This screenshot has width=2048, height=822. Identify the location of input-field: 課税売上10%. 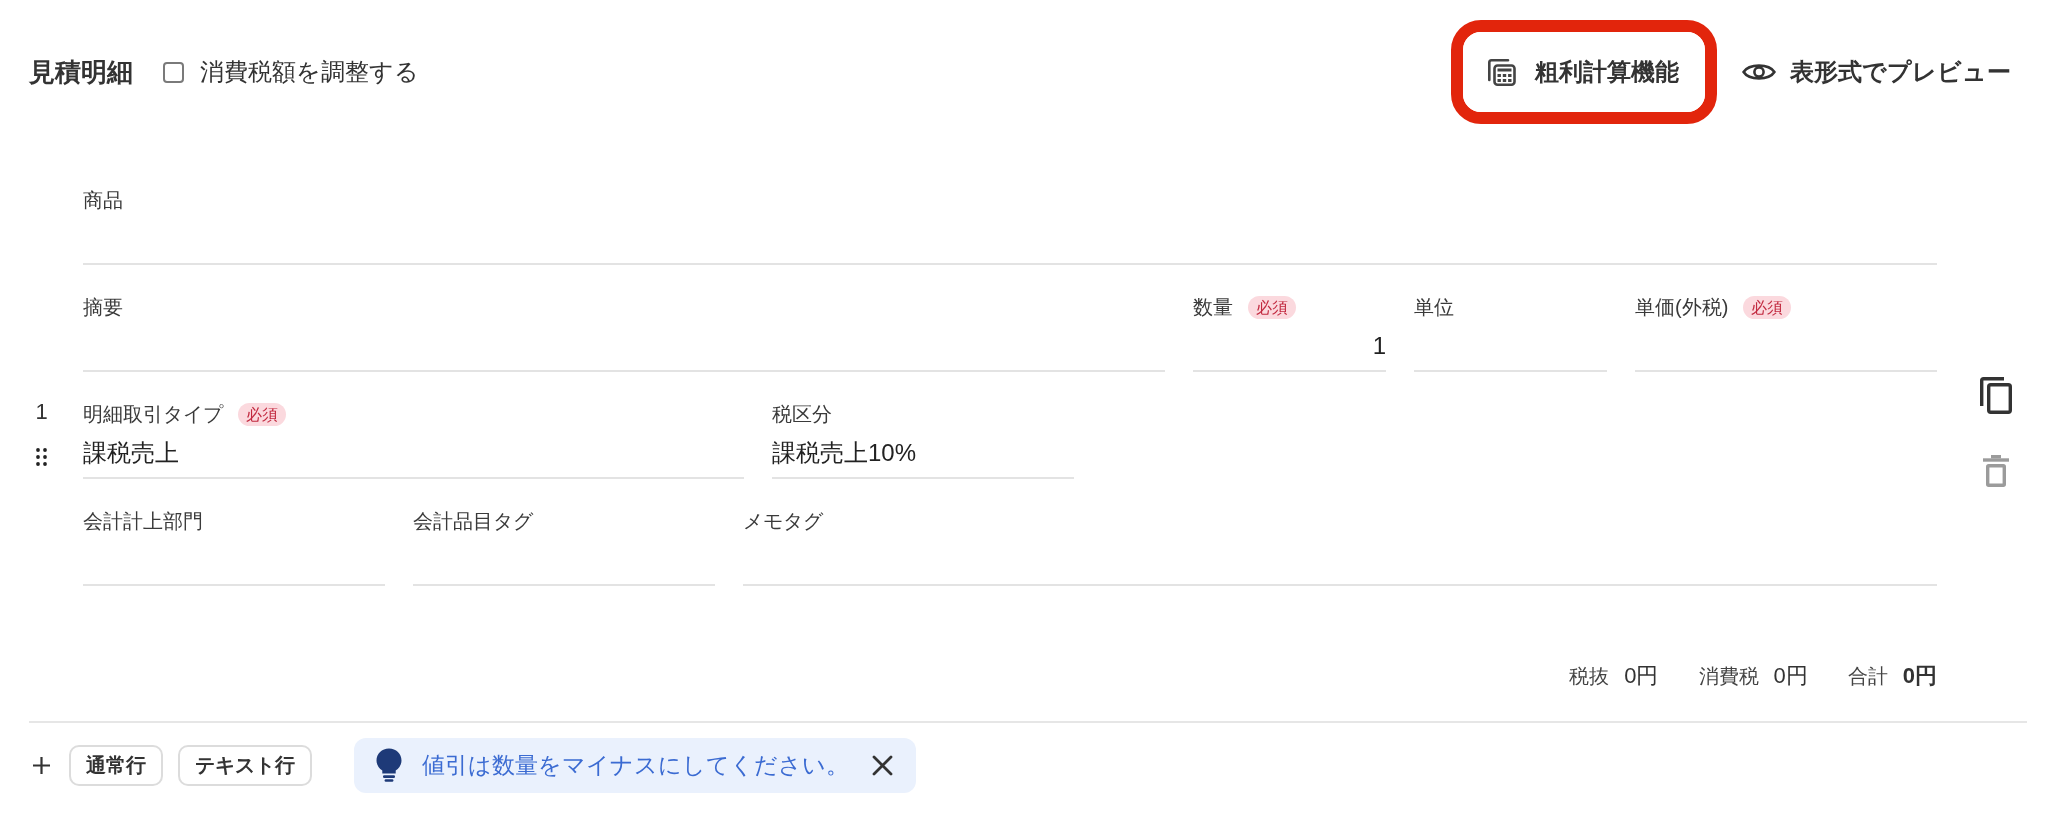
(923, 456).